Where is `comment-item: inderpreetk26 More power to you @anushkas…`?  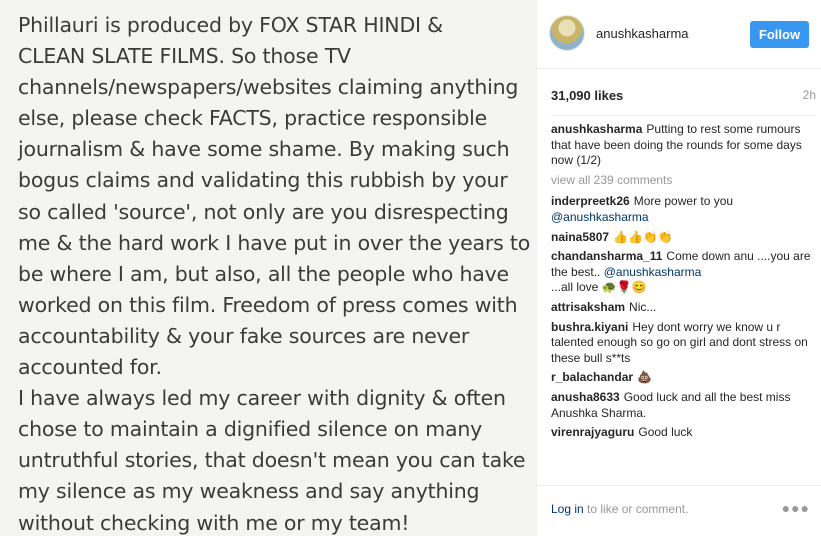
comment-item: inderpreetk26 More power to you @anushkas… is located at coordinates (683, 209).